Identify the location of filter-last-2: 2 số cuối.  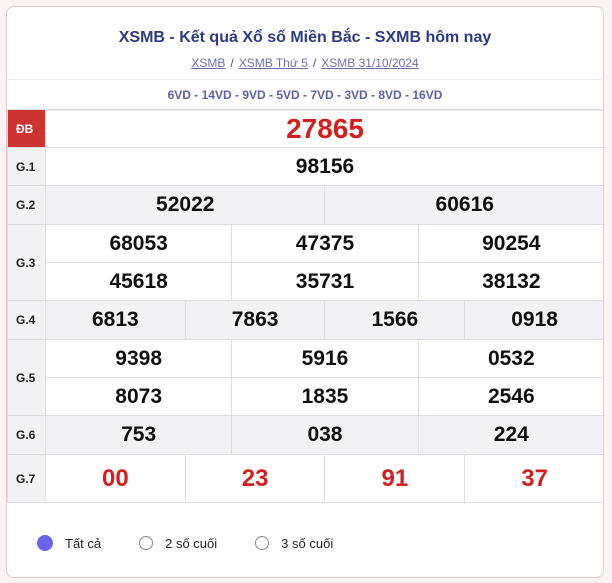
(178, 543).